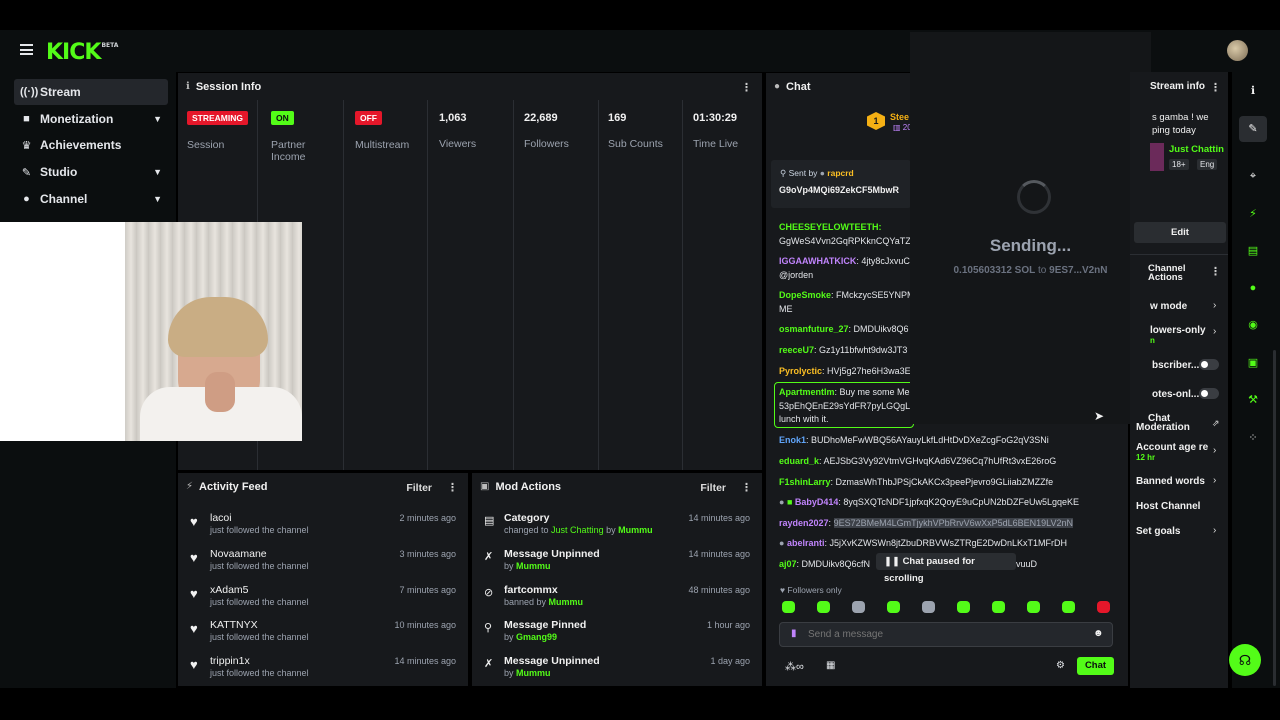  Describe the element at coordinates (840, 173) in the screenshot. I see `pinned-by-user: rapcrd` at that location.